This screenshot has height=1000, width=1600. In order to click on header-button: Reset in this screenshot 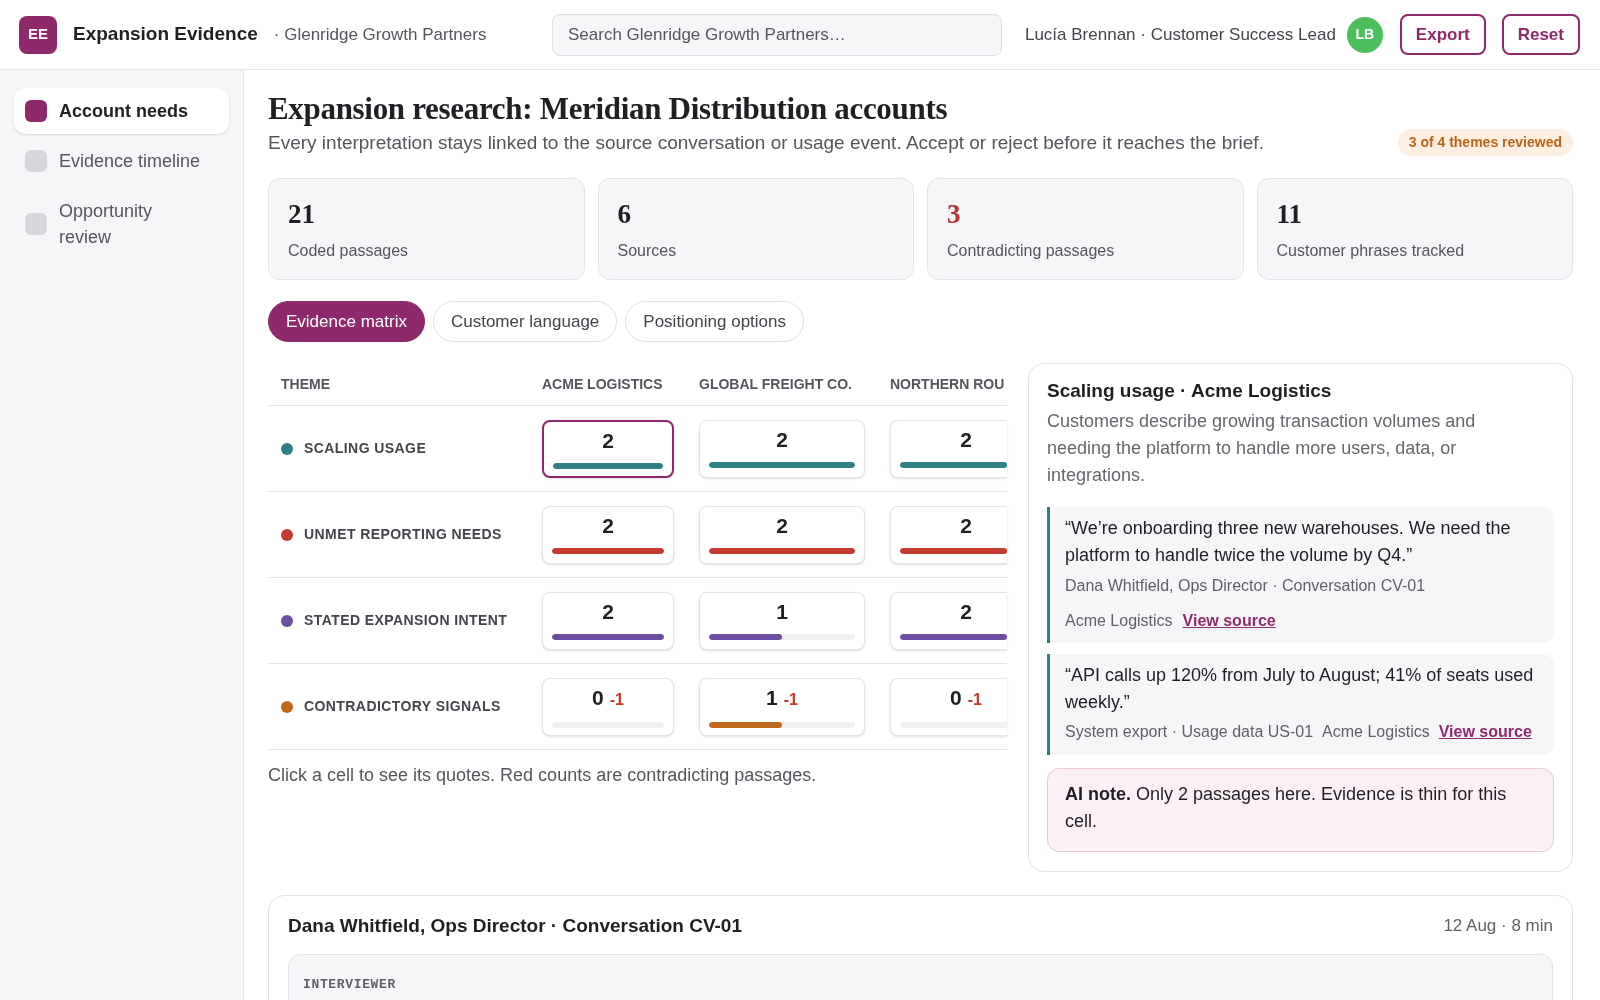, I will do `click(1540, 34)`.